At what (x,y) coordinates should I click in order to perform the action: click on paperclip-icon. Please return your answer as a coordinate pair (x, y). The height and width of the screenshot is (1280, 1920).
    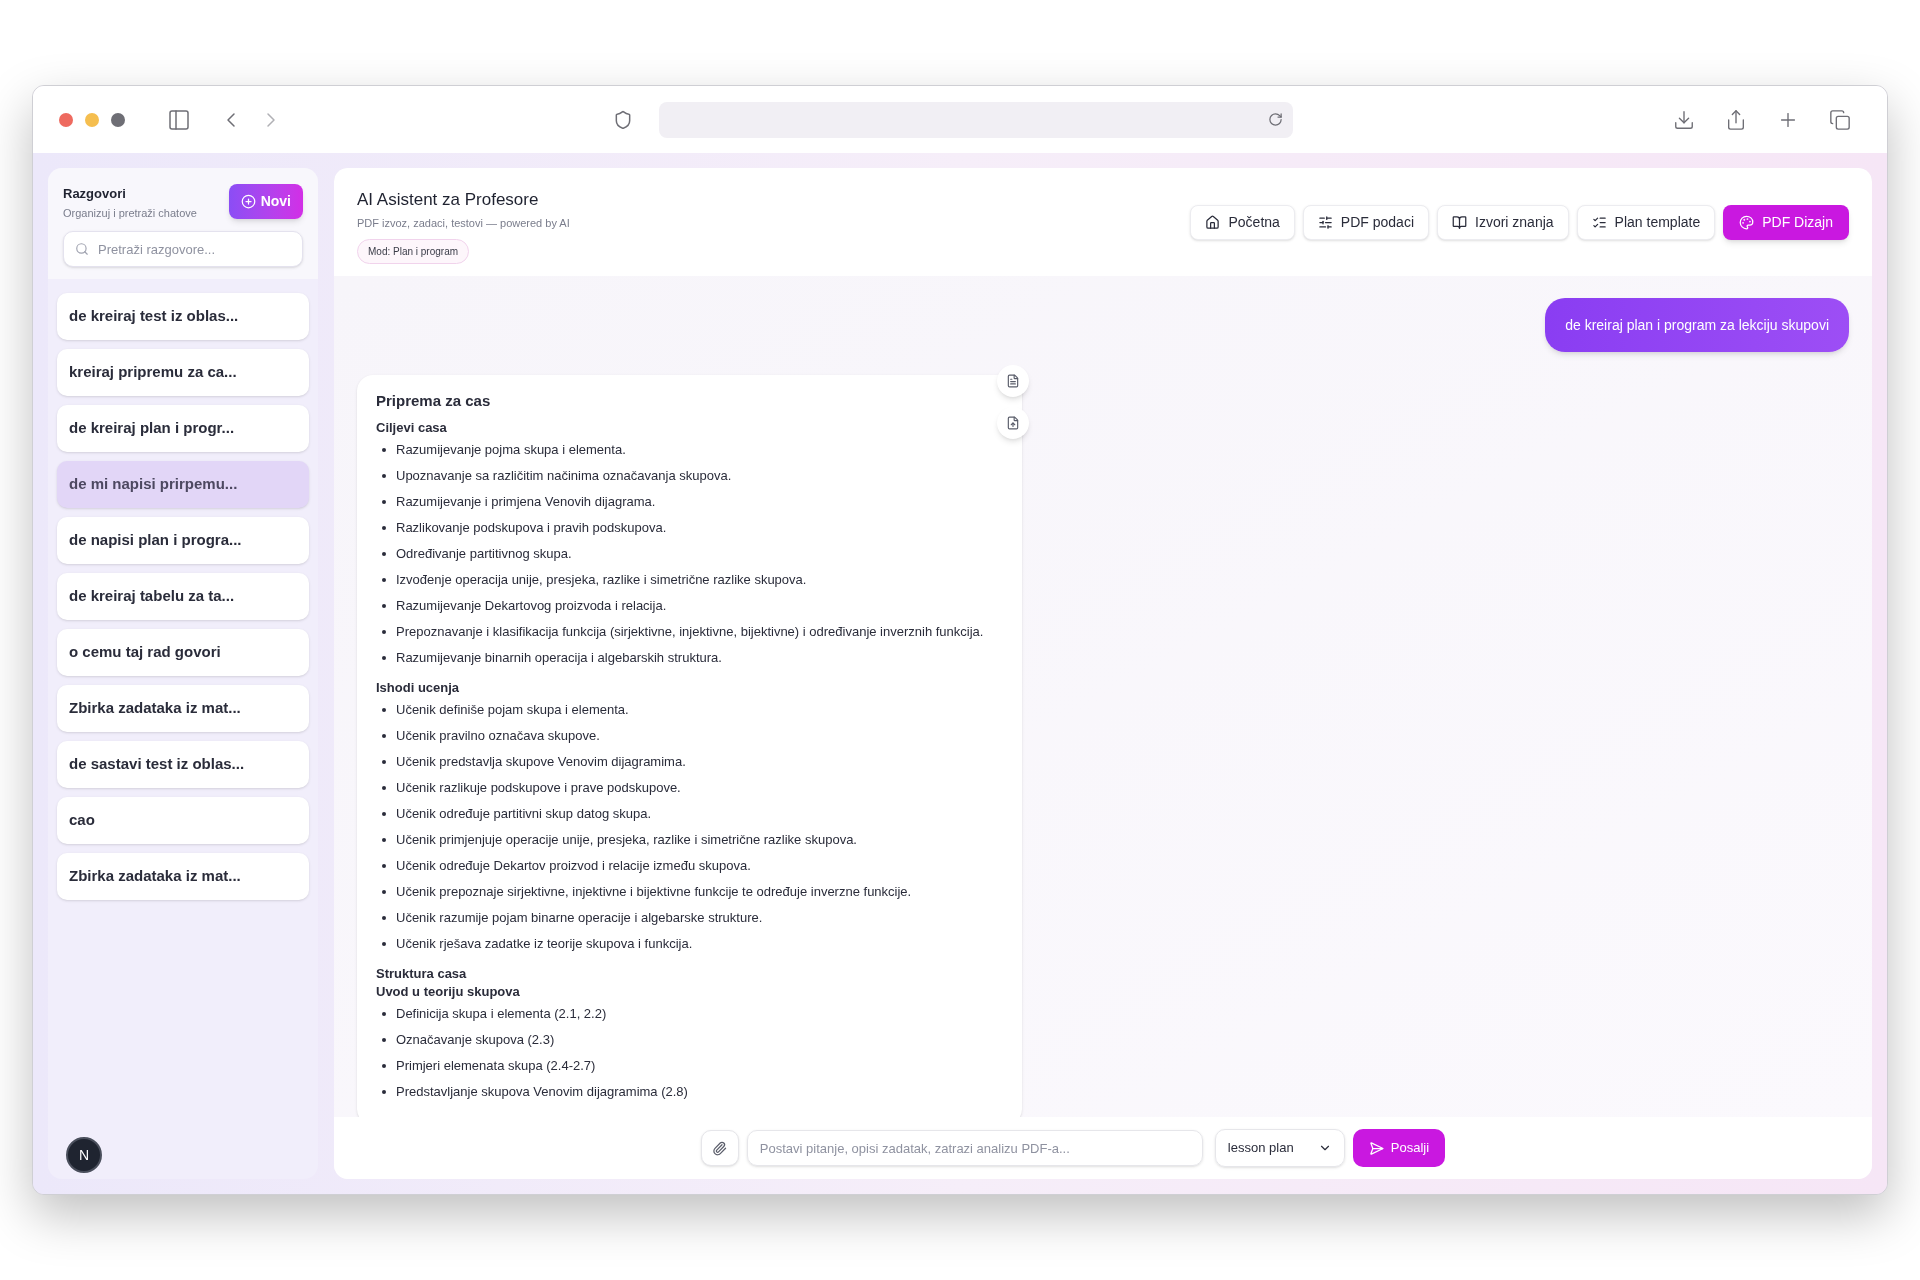
    Looking at the image, I should click on (720, 1148).